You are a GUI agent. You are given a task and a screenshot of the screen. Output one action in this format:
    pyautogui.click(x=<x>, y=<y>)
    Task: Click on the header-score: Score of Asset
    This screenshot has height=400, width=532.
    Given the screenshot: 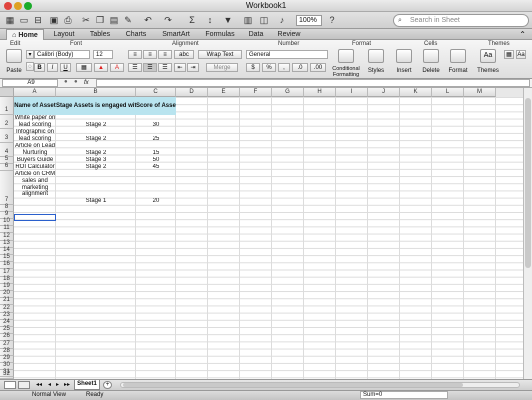 What is the action you would take?
    pyautogui.click(x=156, y=106)
    